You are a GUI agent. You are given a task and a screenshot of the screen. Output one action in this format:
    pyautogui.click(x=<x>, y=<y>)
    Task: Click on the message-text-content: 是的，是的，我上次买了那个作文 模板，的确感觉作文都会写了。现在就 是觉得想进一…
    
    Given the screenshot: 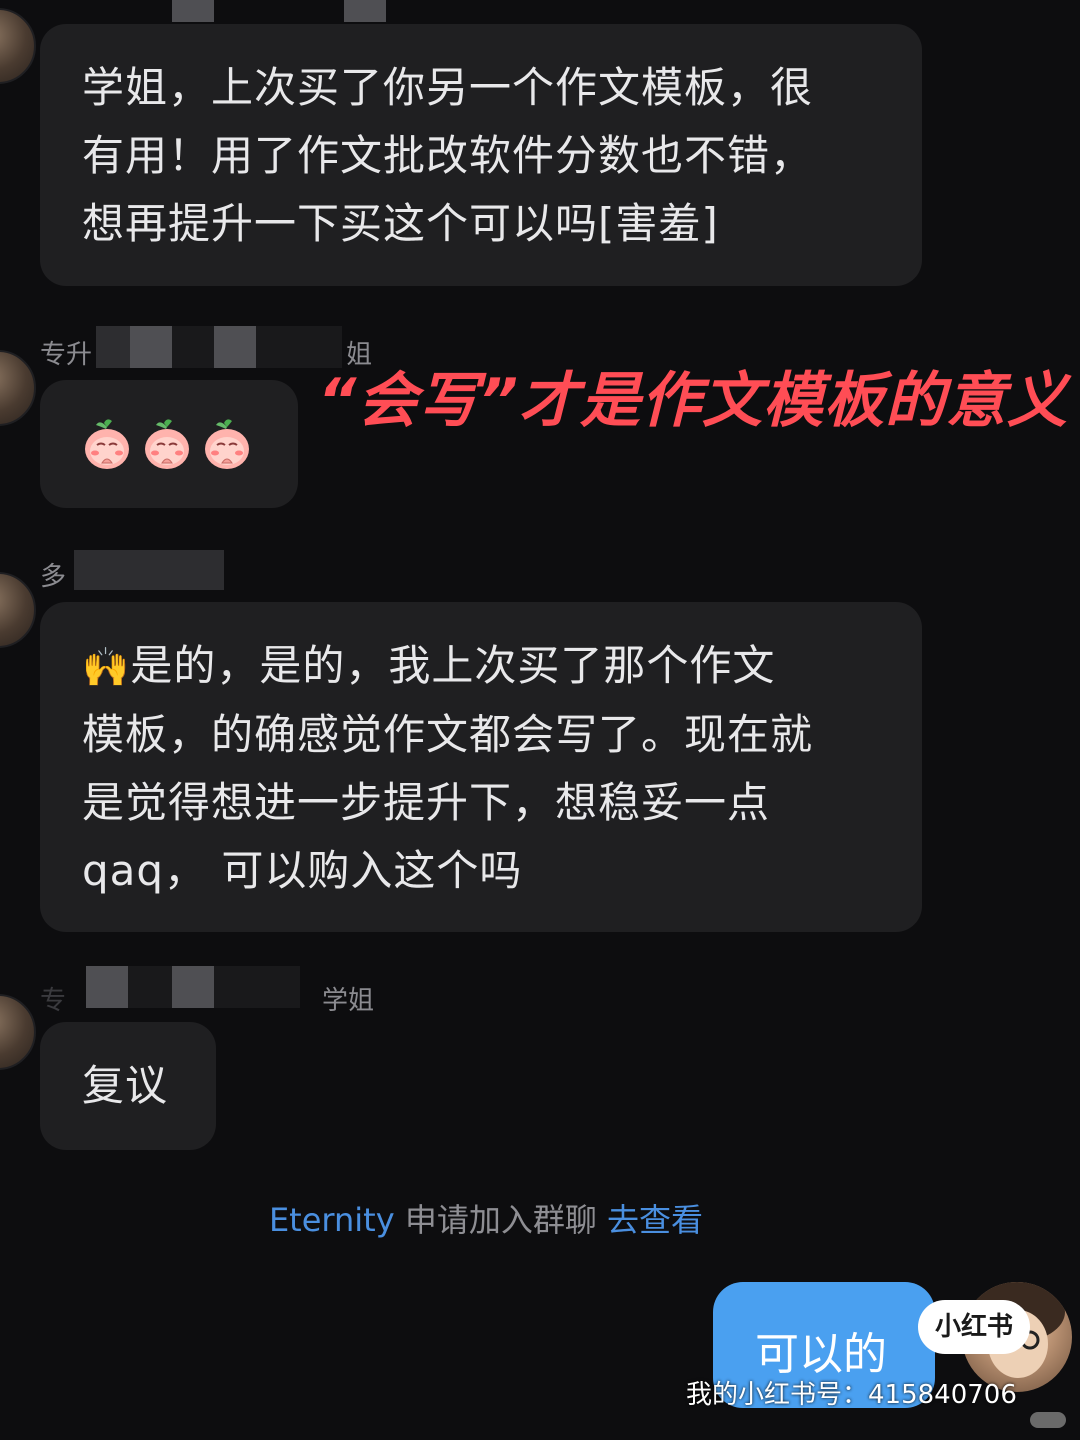 What is the action you would take?
    pyautogui.click(x=448, y=768)
    